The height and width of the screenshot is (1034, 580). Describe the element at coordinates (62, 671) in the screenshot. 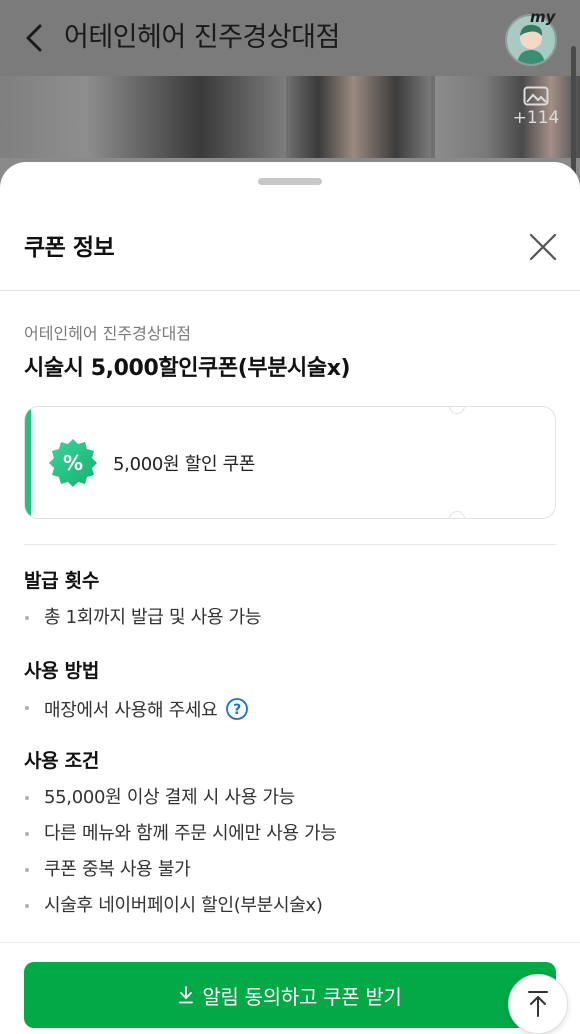

I see `usage-method-heading: 사용 방법` at that location.